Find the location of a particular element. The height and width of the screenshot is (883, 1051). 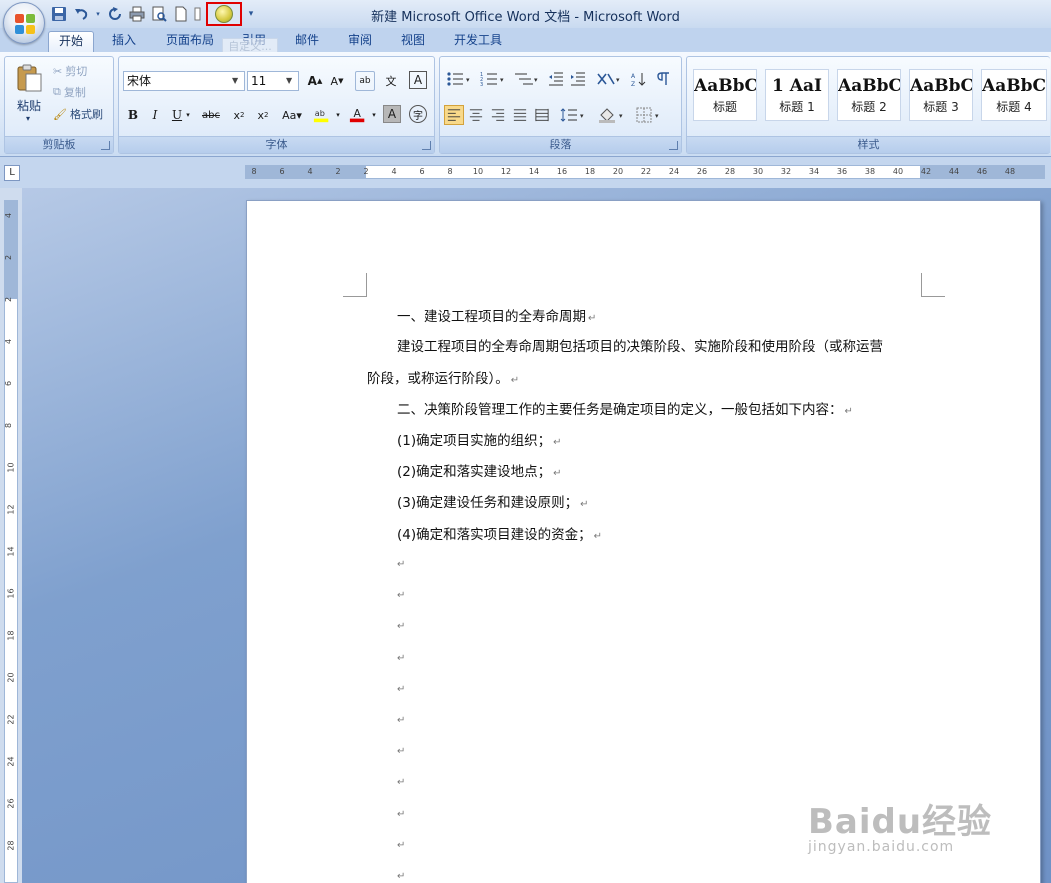

vruler-tick: 22 is located at coordinates (11, 719).